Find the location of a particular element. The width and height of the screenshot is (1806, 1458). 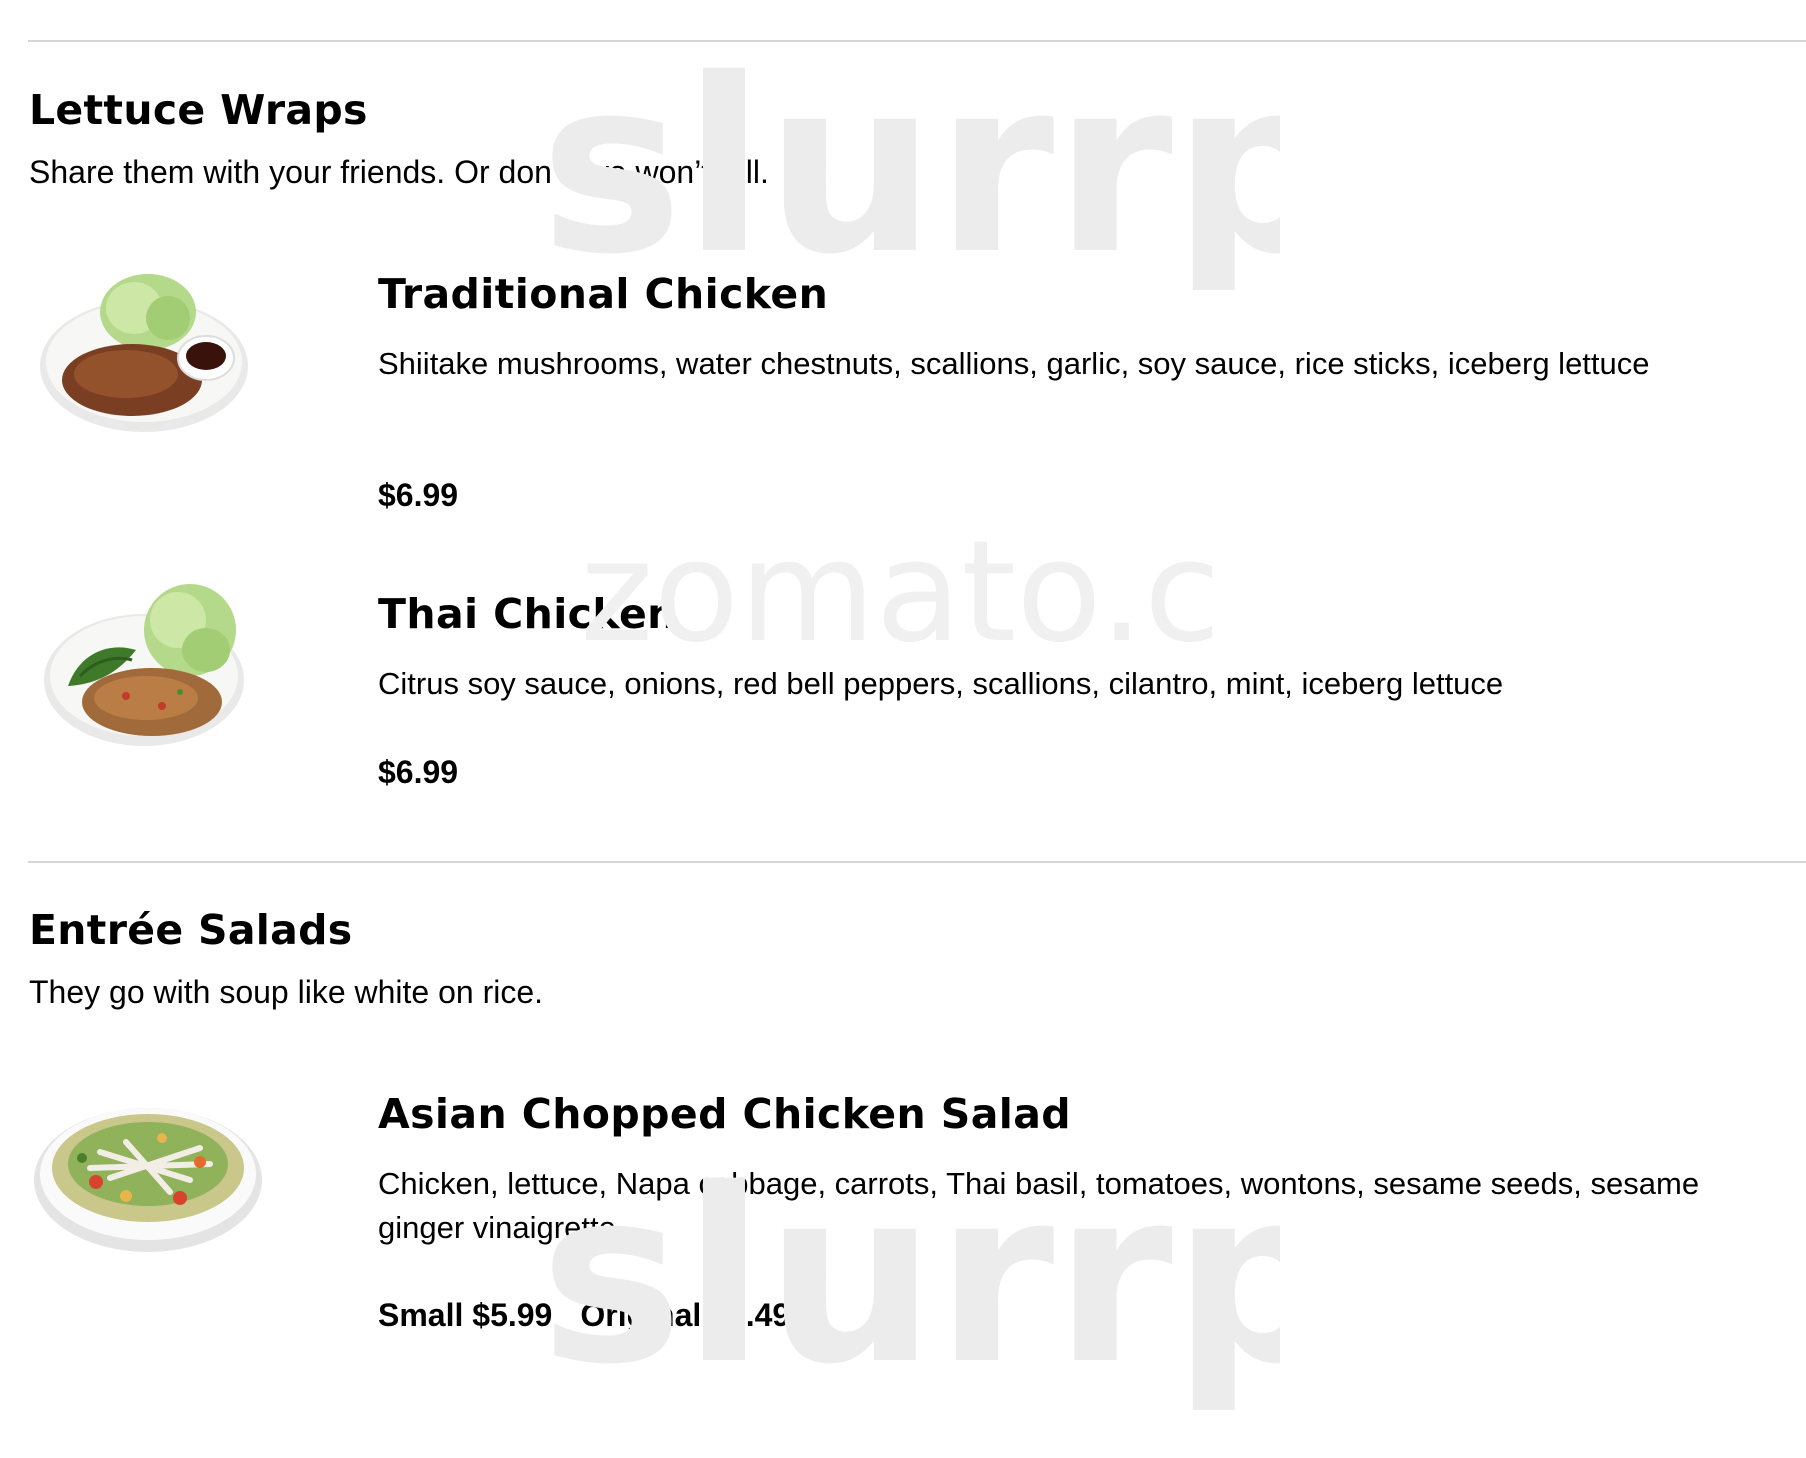

item-name-thai-chicken: Thai Chicken is located at coordinates (527, 614).